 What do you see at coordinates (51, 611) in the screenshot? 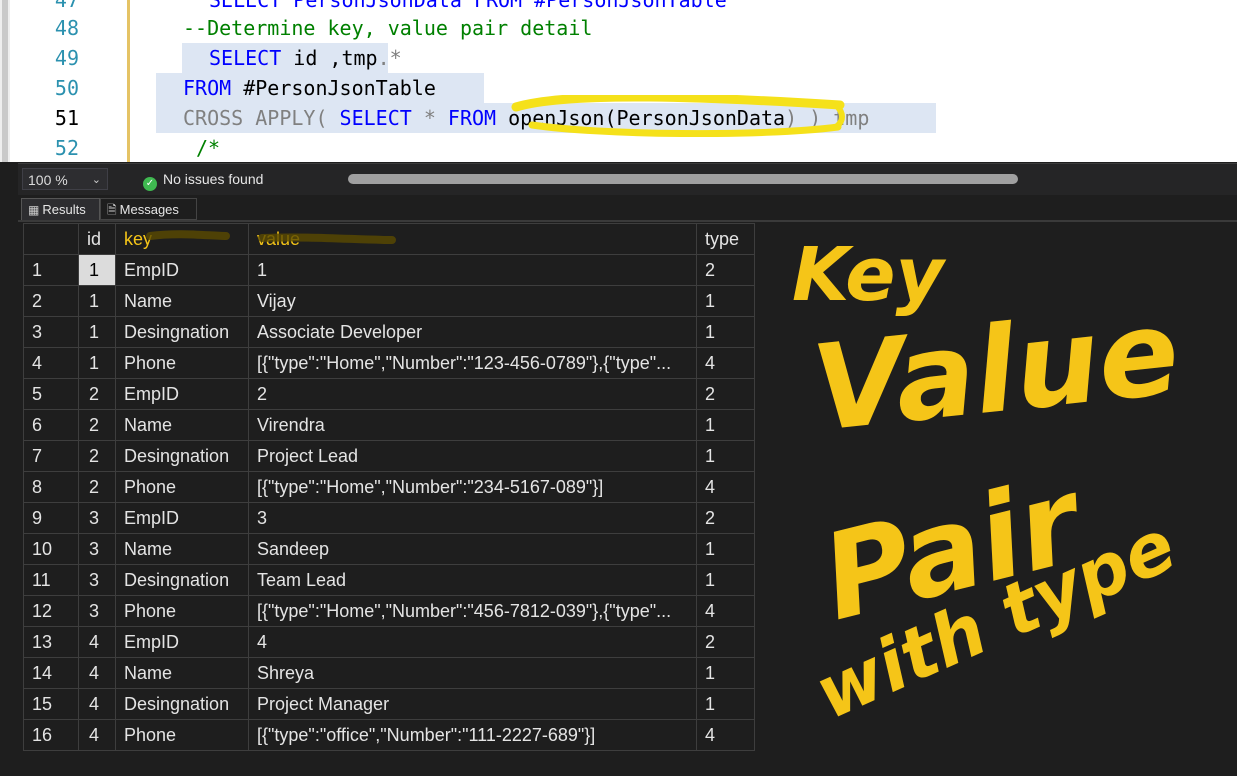
I see `row-number: 12` at bounding box center [51, 611].